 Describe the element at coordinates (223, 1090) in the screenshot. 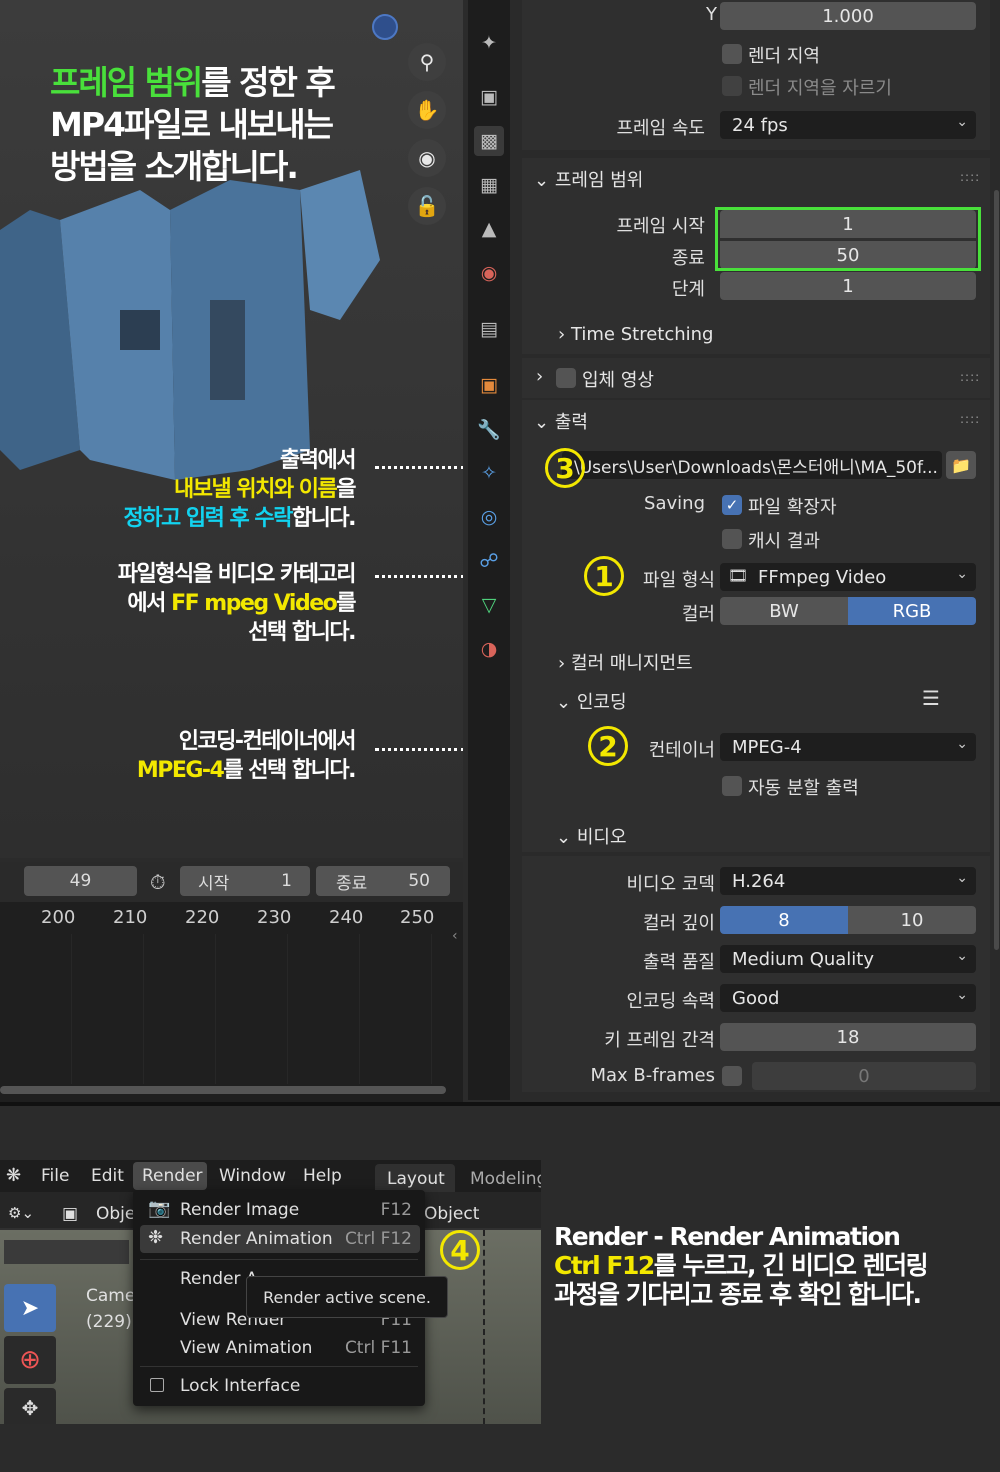

I see `horizontal-scrollbar` at that location.